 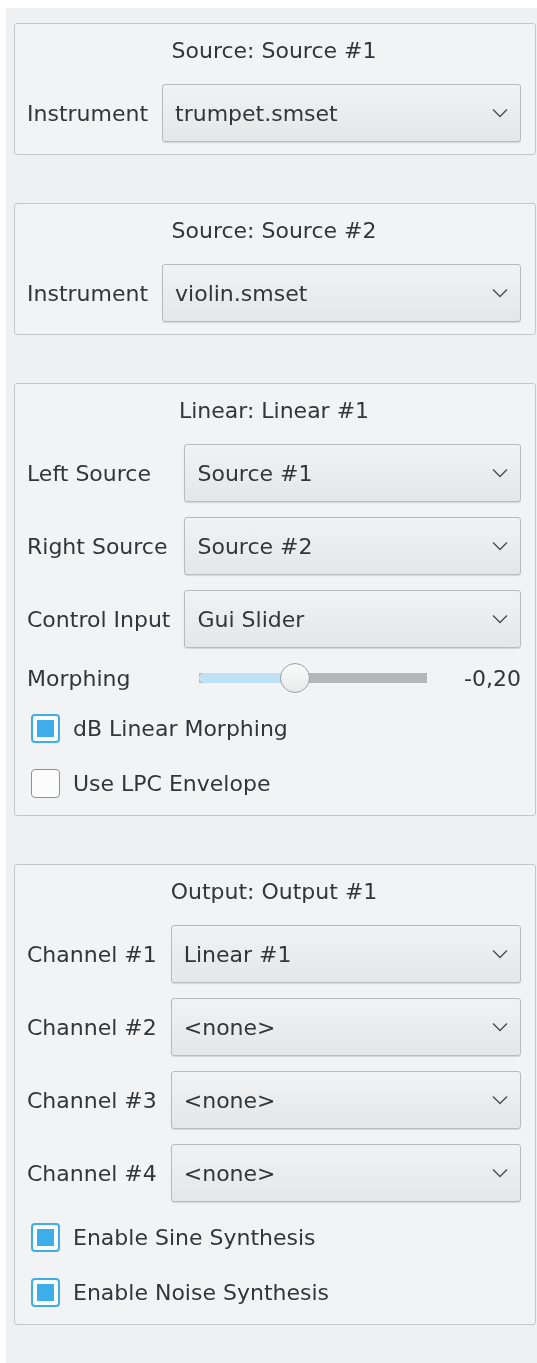 I want to click on checkbox-label: Enable Noise Synthesis, so click(x=201, y=1292).